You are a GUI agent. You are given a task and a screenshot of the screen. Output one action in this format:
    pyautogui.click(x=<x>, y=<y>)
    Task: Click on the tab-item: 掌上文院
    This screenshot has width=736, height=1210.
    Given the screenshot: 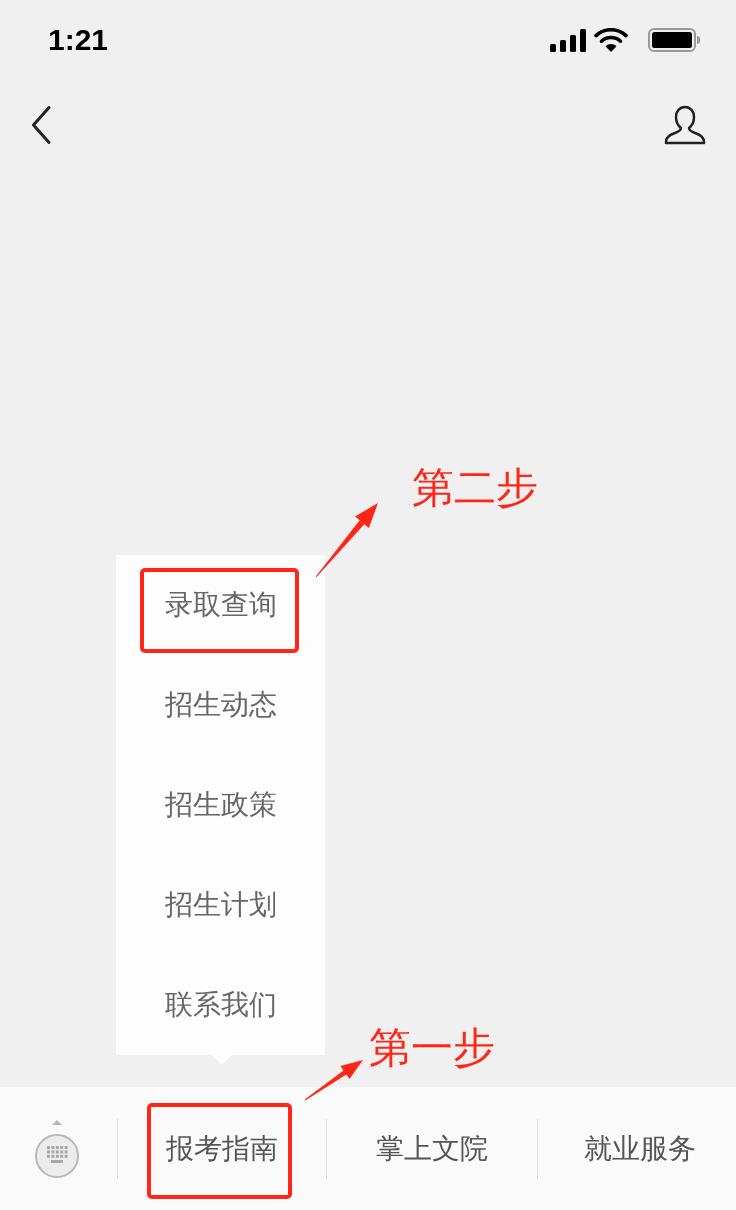 What is the action you would take?
    pyautogui.click(x=432, y=1148)
    